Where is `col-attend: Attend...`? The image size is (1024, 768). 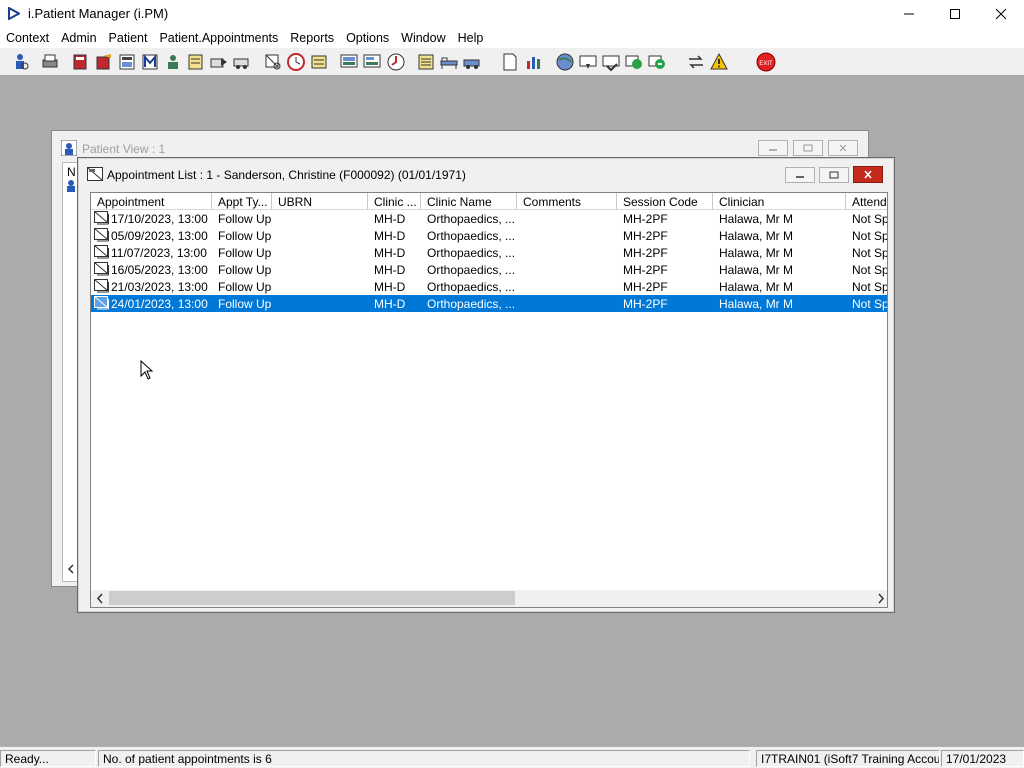 col-attend: Attend... is located at coordinates (866, 201).